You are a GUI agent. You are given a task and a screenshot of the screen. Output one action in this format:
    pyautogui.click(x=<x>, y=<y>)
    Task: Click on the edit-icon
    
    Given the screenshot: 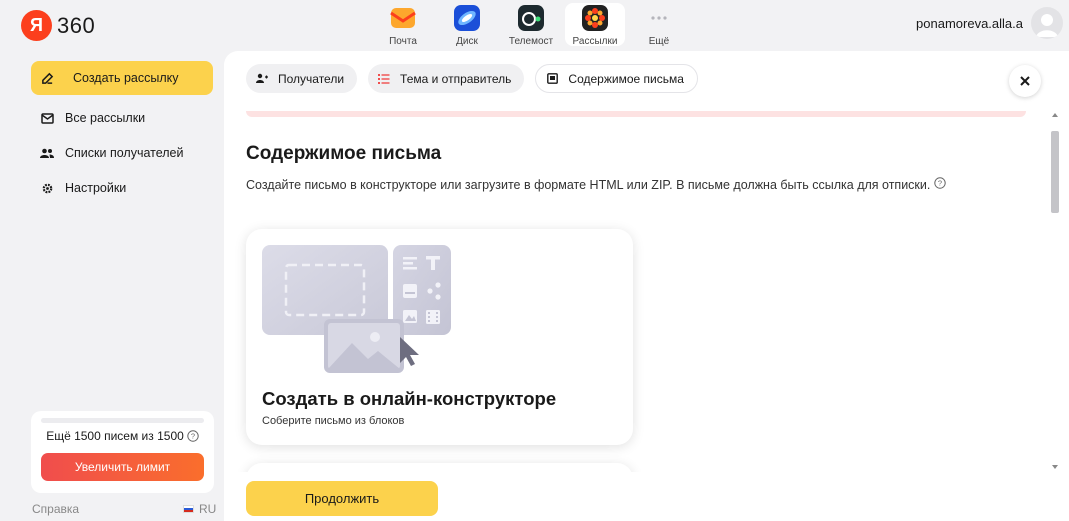 What is the action you would take?
    pyautogui.click(x=47, y=78)
    